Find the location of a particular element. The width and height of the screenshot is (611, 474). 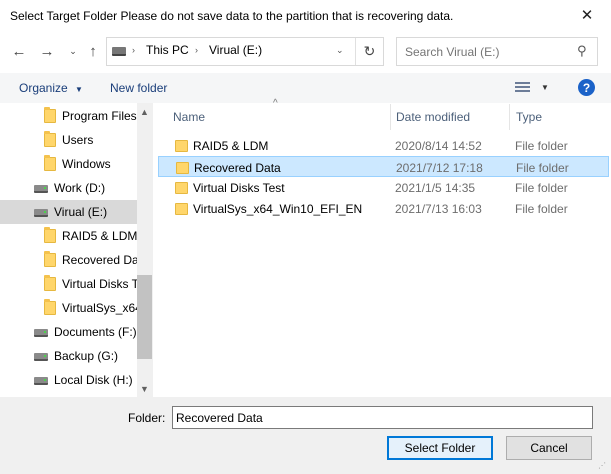

refresh-icon: ↻ is located at coordinates (369, 51).